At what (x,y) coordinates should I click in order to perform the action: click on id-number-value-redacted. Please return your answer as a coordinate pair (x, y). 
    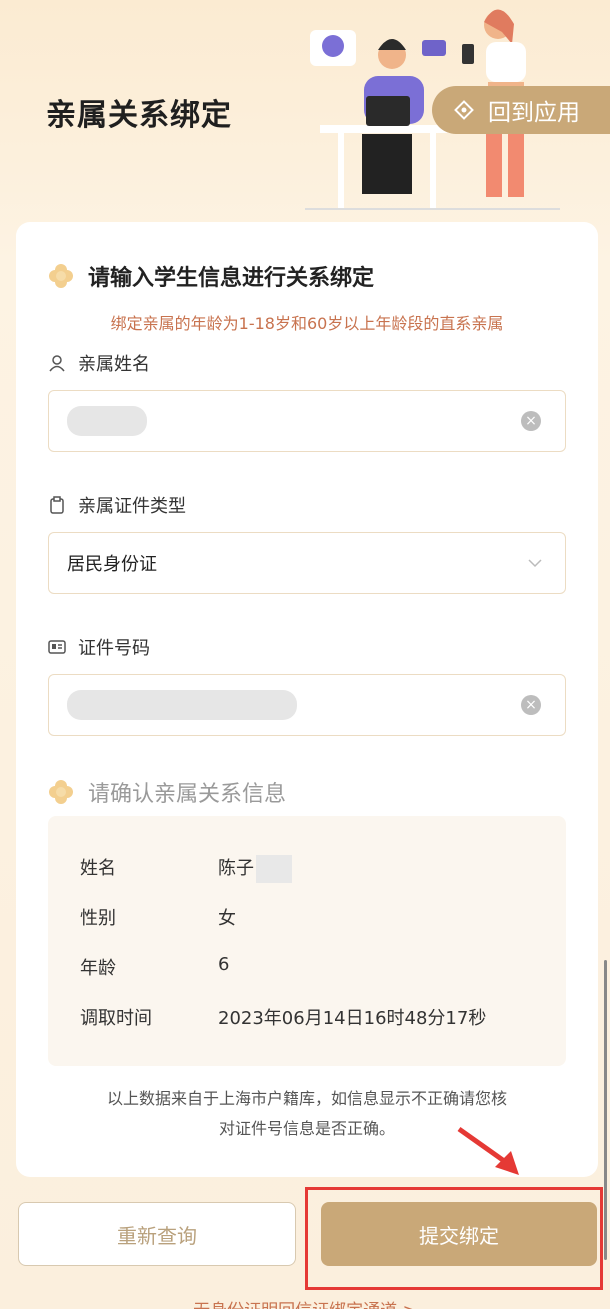
    Looking at the image, I should click on (182, 705).